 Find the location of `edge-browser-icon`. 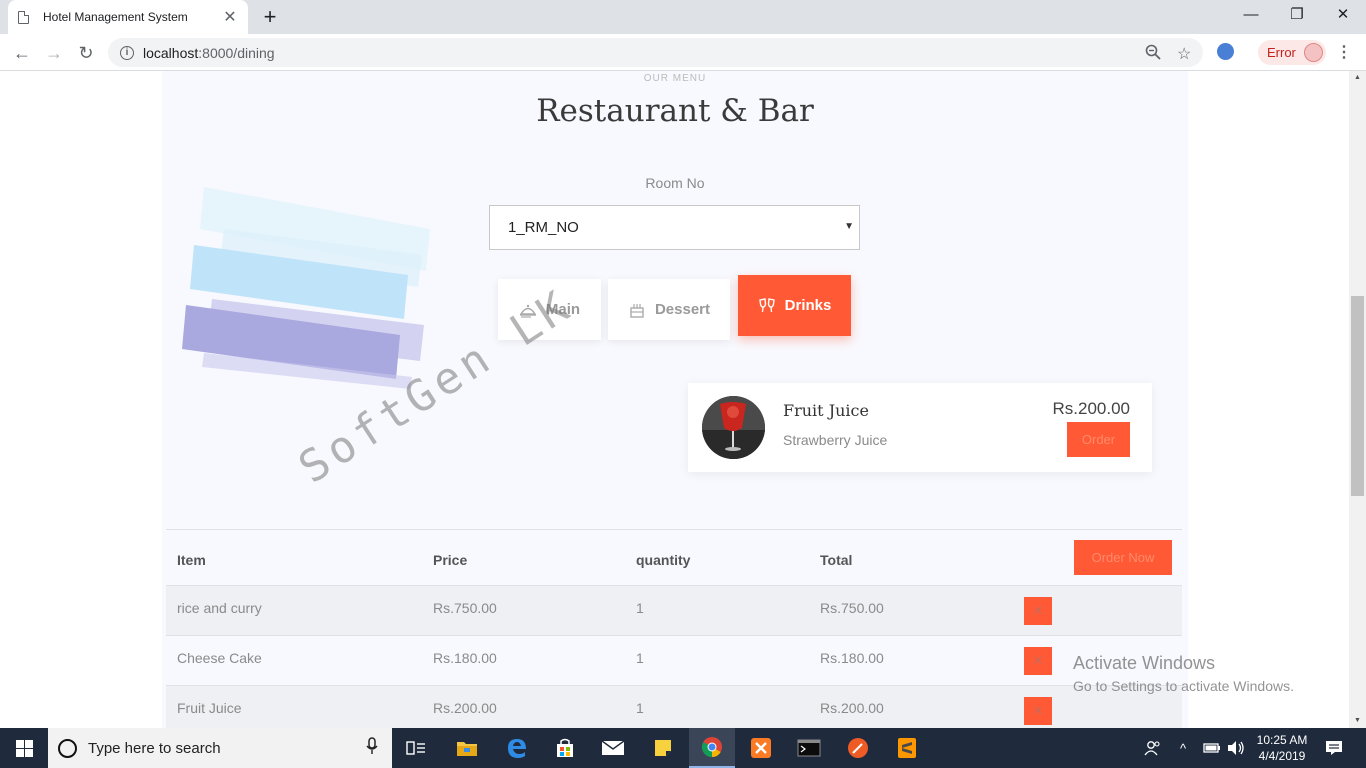

edge-browser-icon is located at coordinates (517, 748).